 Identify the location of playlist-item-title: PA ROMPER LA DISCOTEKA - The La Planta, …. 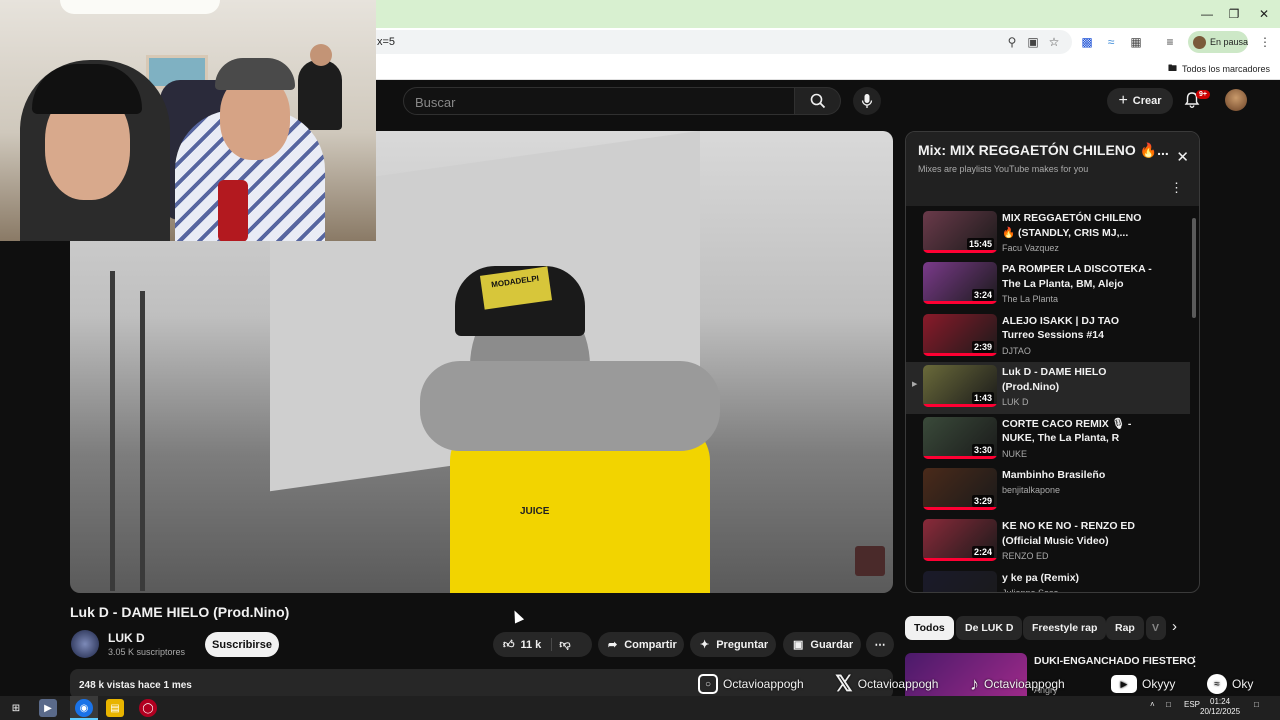
(1077, 276).